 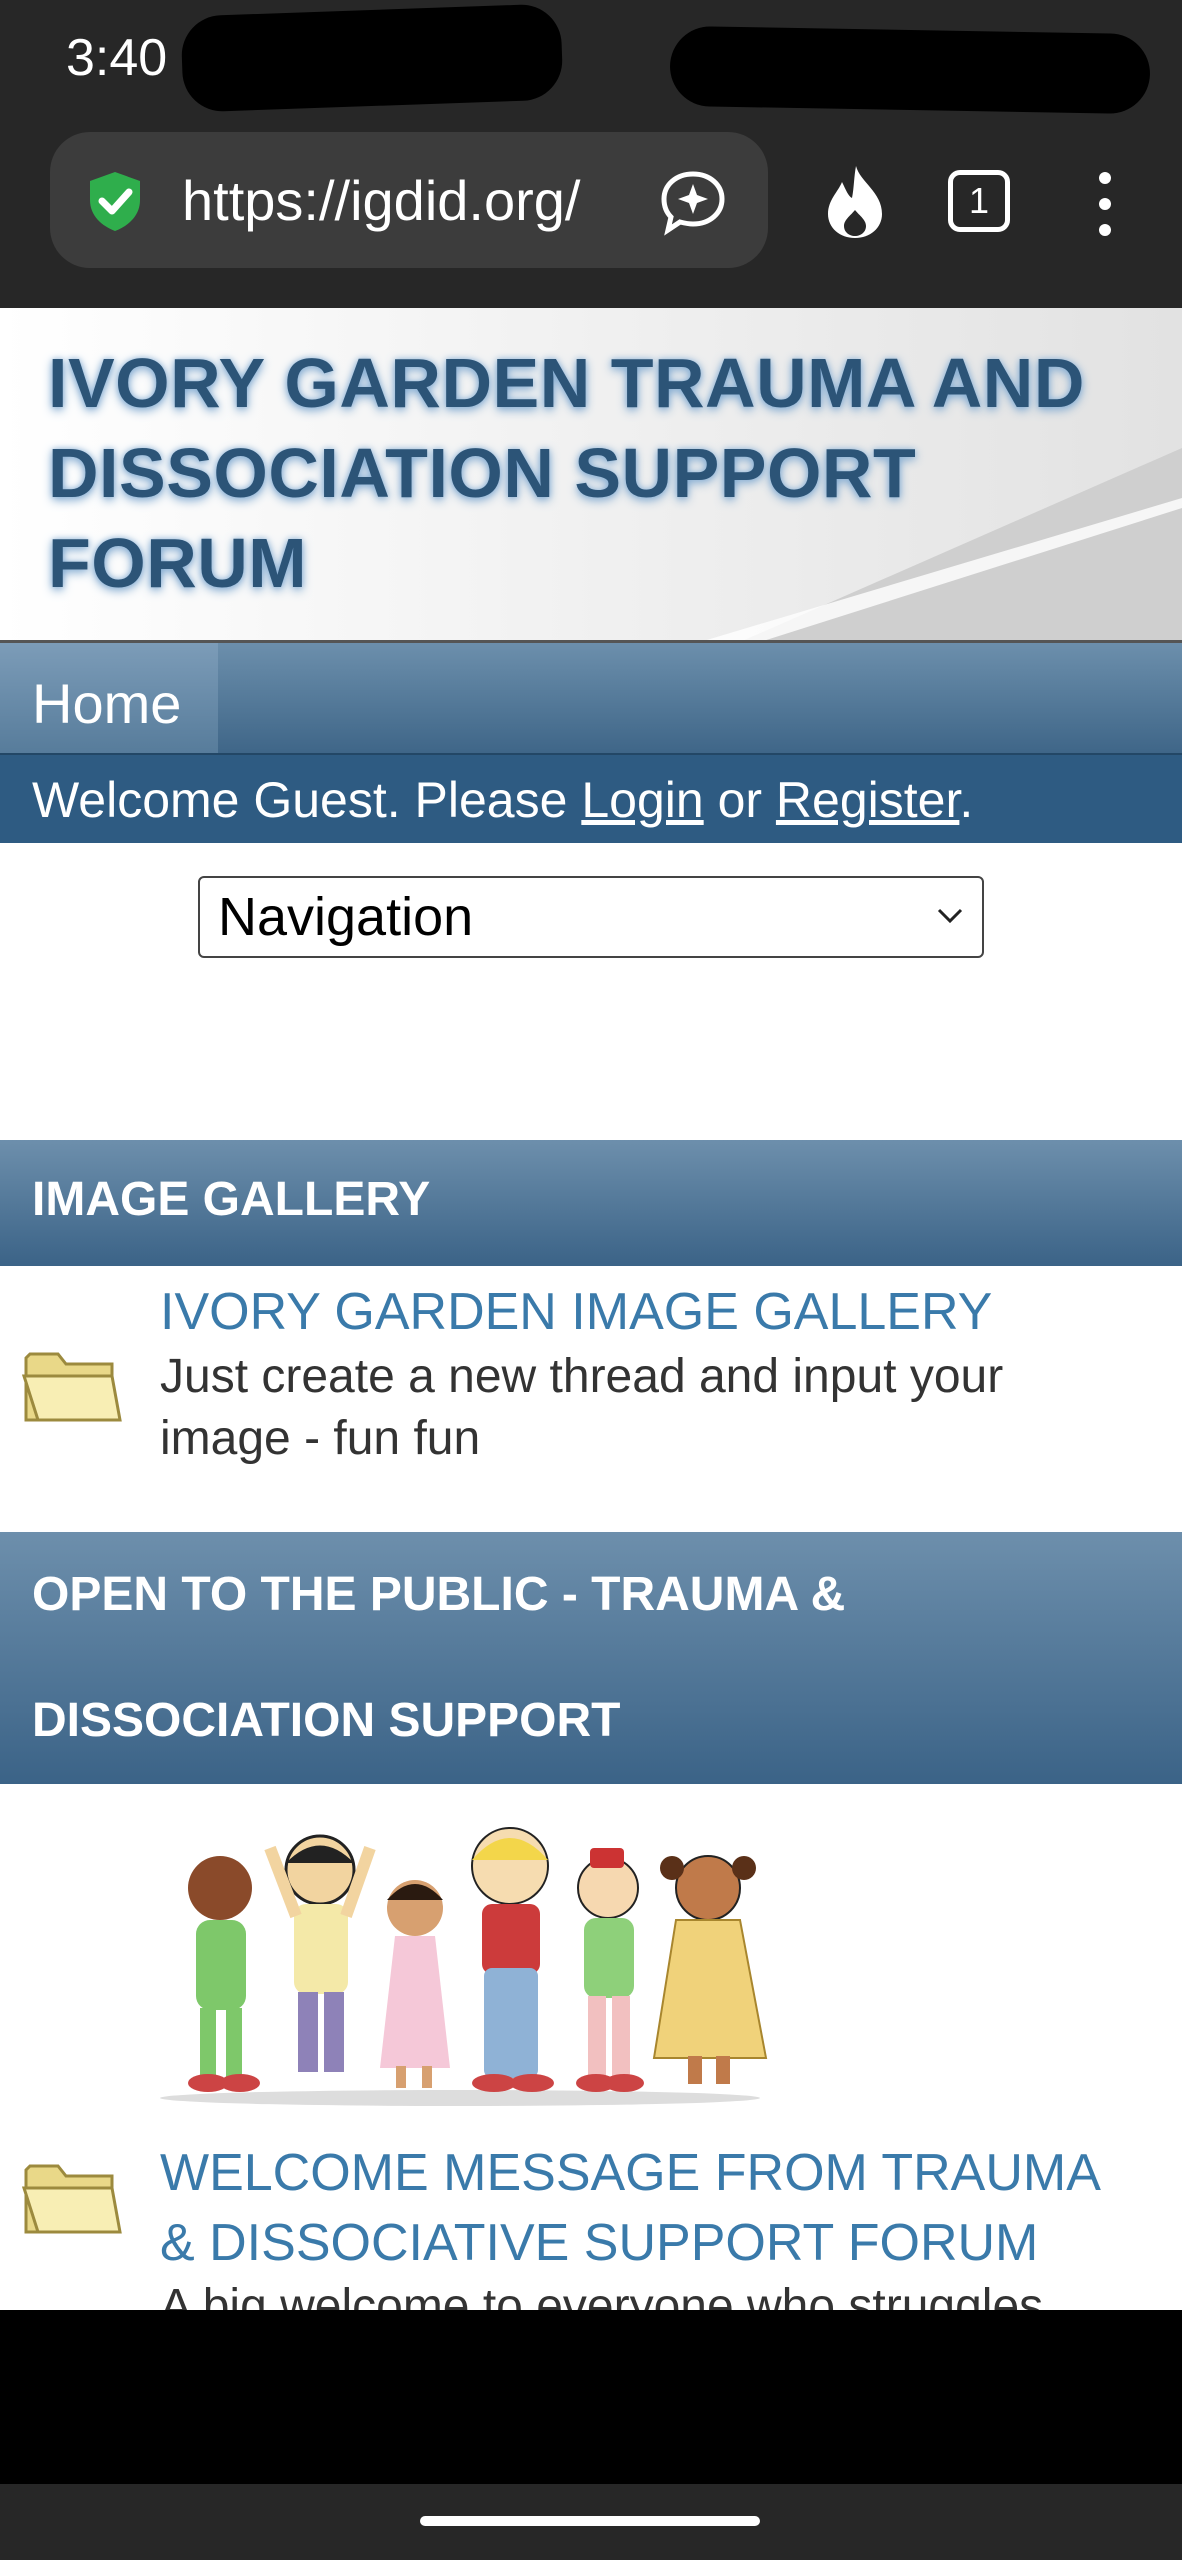 I want to click on main-nav: Home, so click(x=591, y=698).